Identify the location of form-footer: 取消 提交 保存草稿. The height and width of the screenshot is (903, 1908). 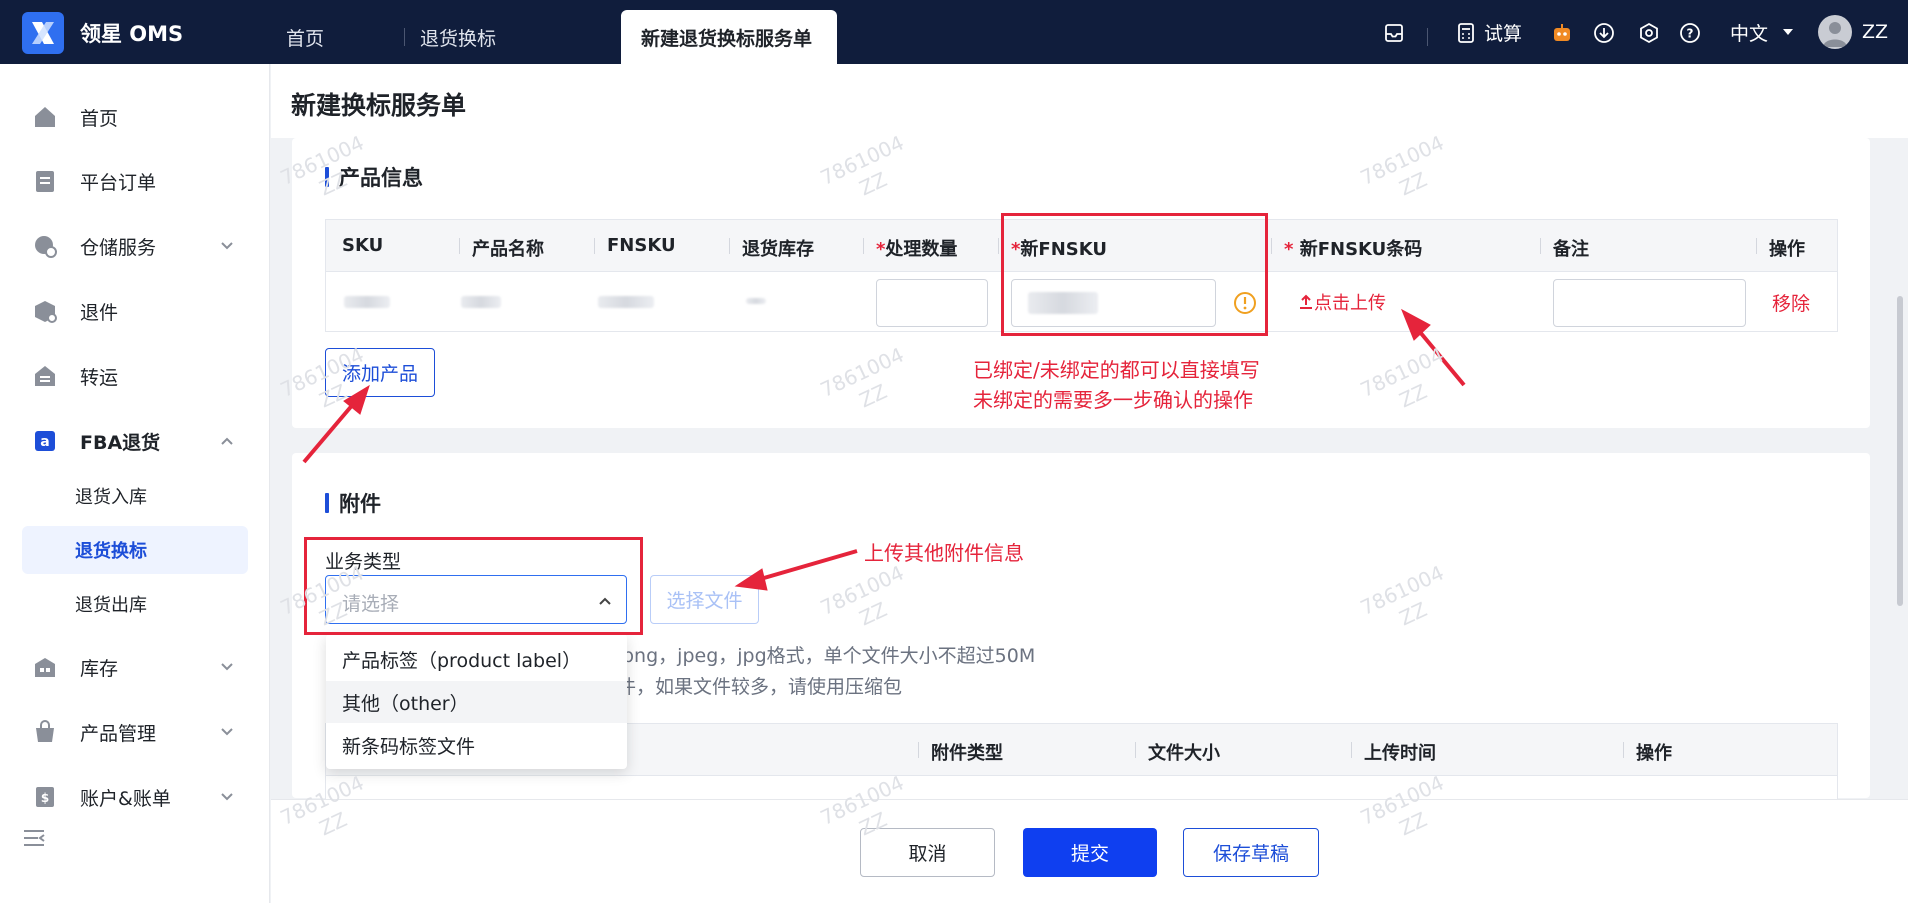
(1089, 851).